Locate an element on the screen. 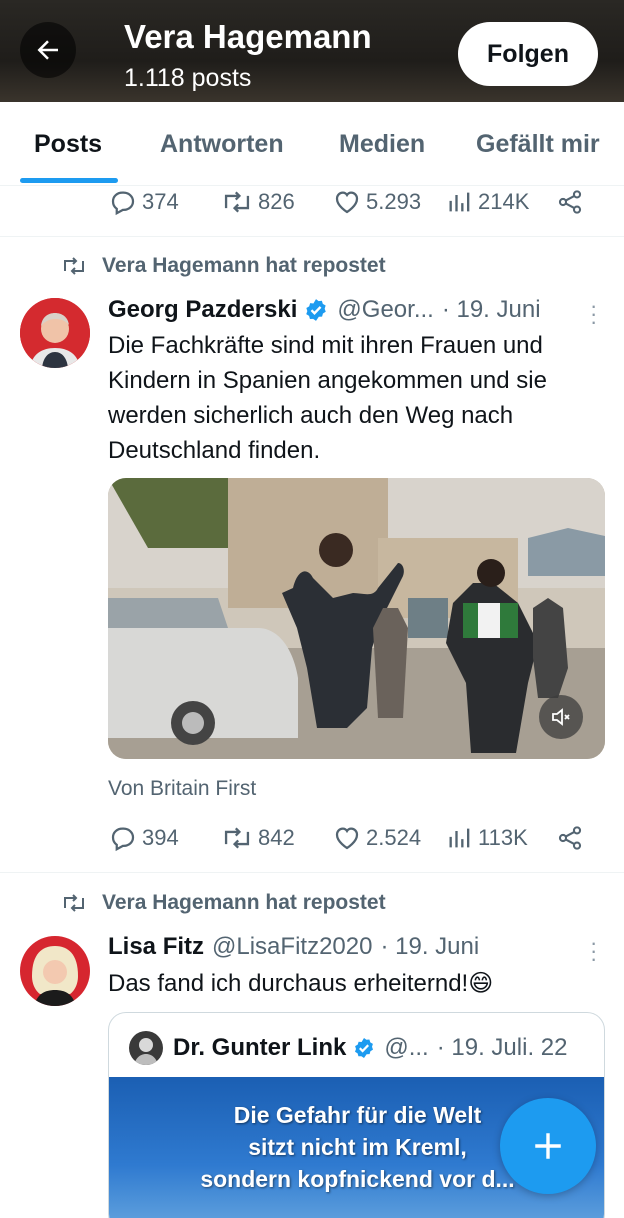 Image resolution: width=624 pixels, height=1218 pixels. post-actions: 394 842 2.524 113K is located at coordinates (348, 838).